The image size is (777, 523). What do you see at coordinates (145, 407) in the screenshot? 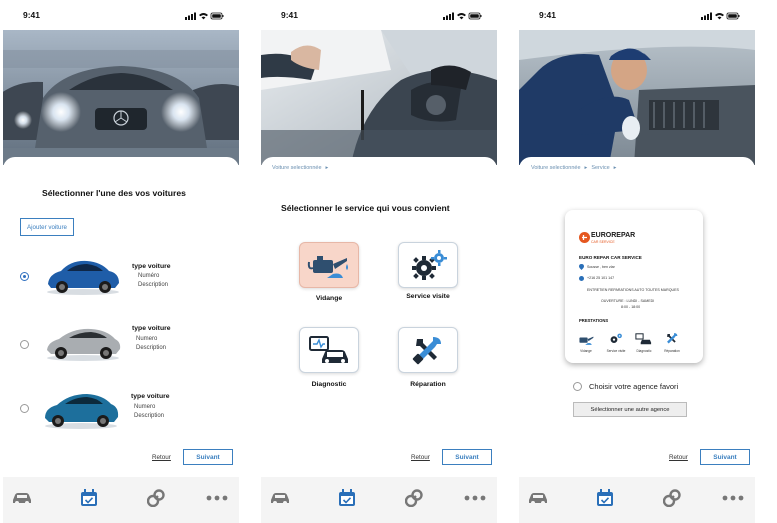
I see `car-number: Numero` at bounding box center [145, 407].